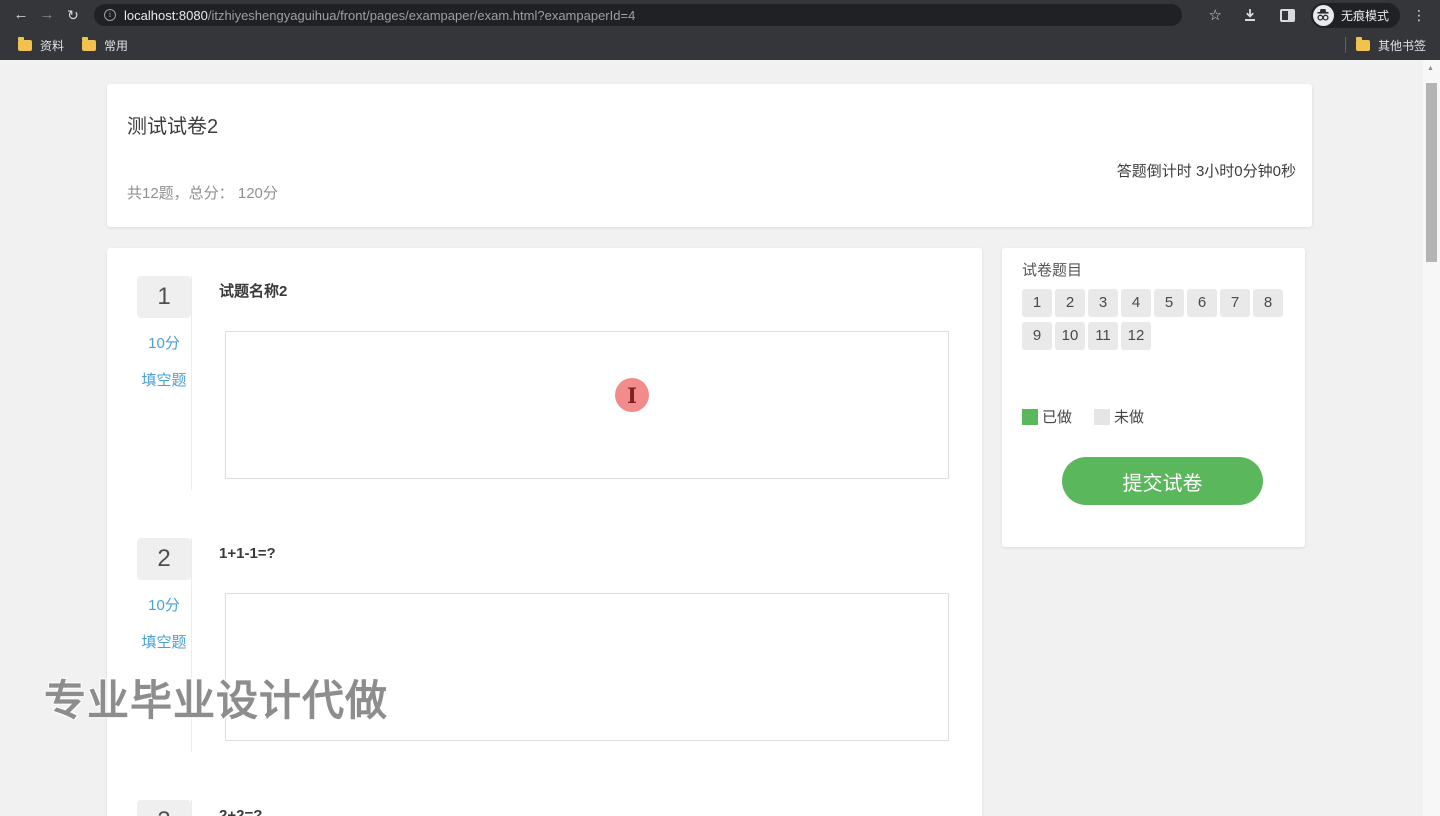 Image resolution: width=1440 pixels, height=816 pixels. I want to click on incognito-label: 无痕模式, so click(1364, 15).